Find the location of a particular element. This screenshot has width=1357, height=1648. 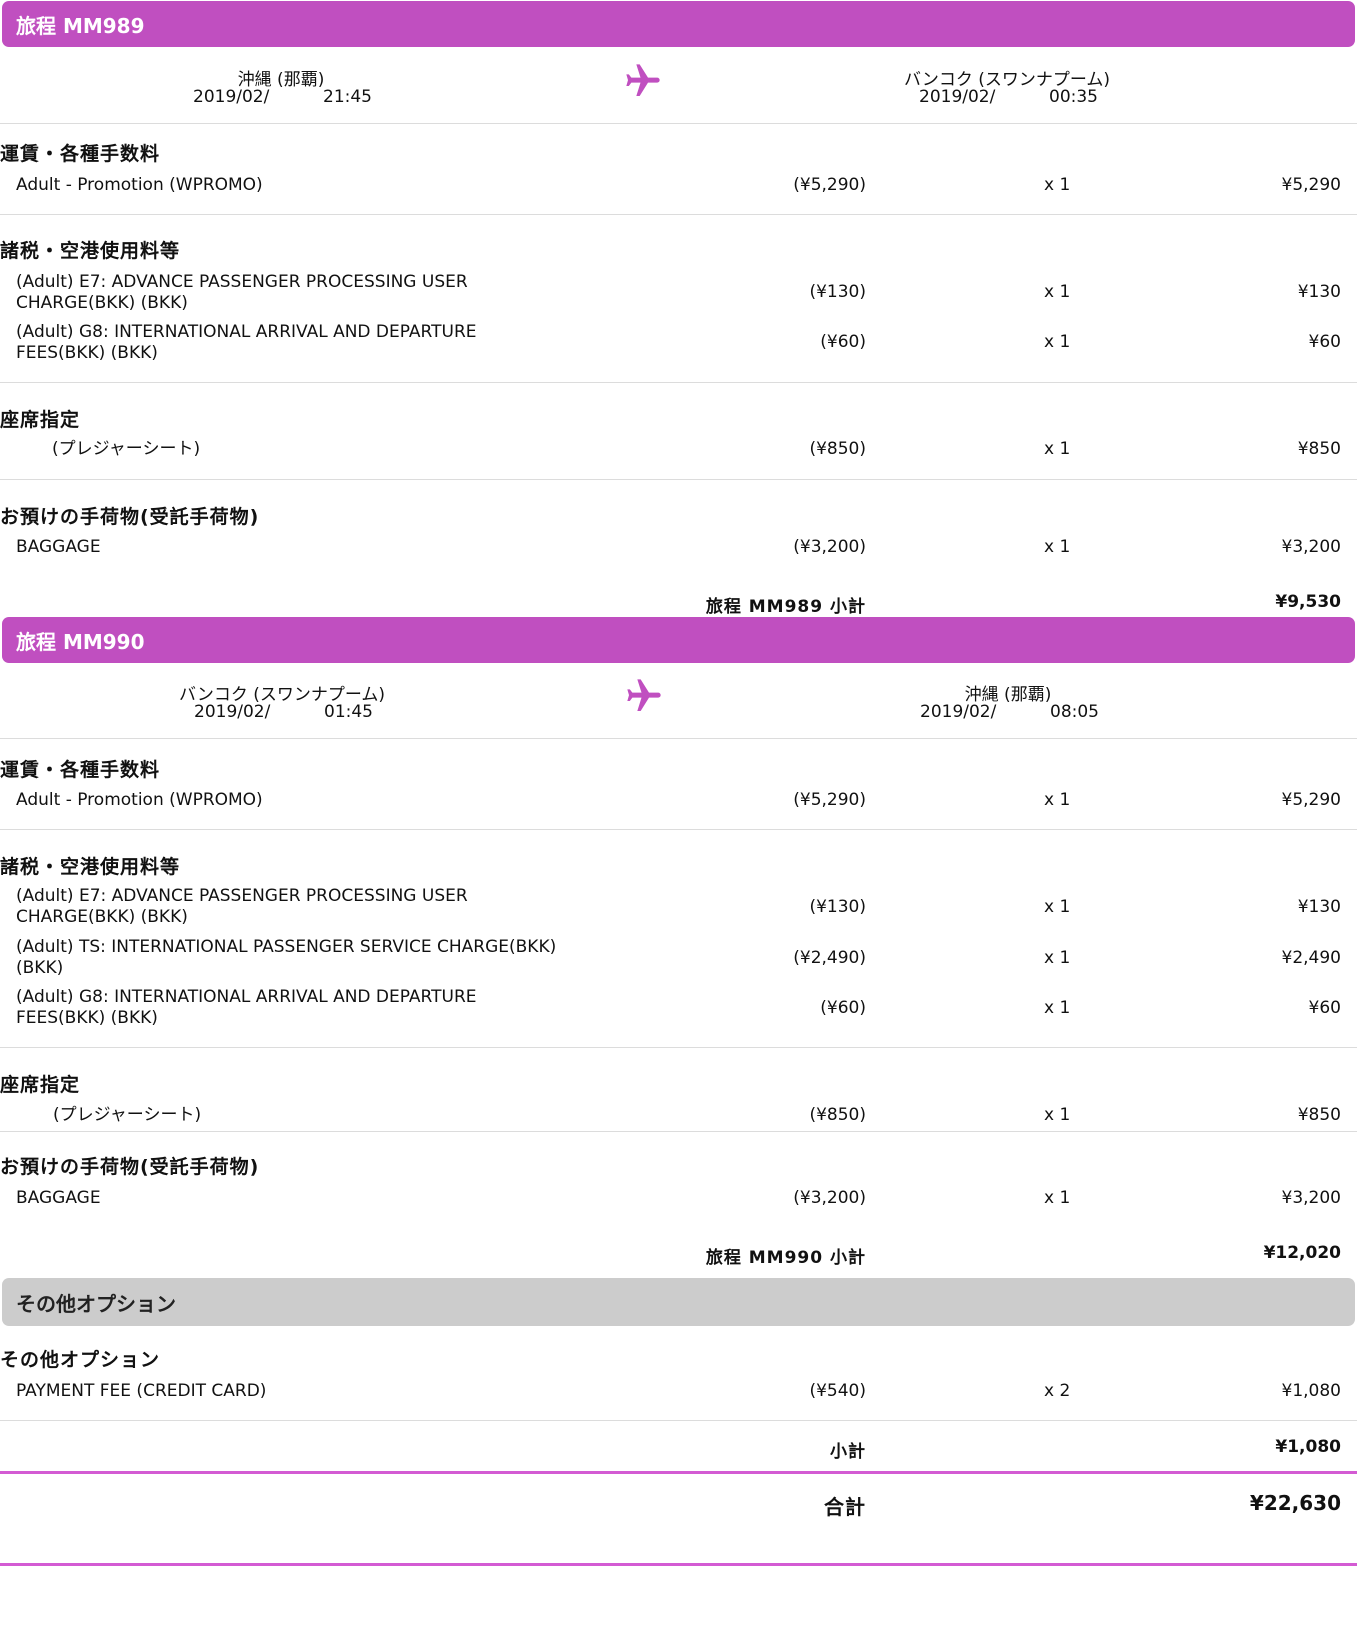

subtotal-value: ¥9,530 is located at coordinates (1308, 602).